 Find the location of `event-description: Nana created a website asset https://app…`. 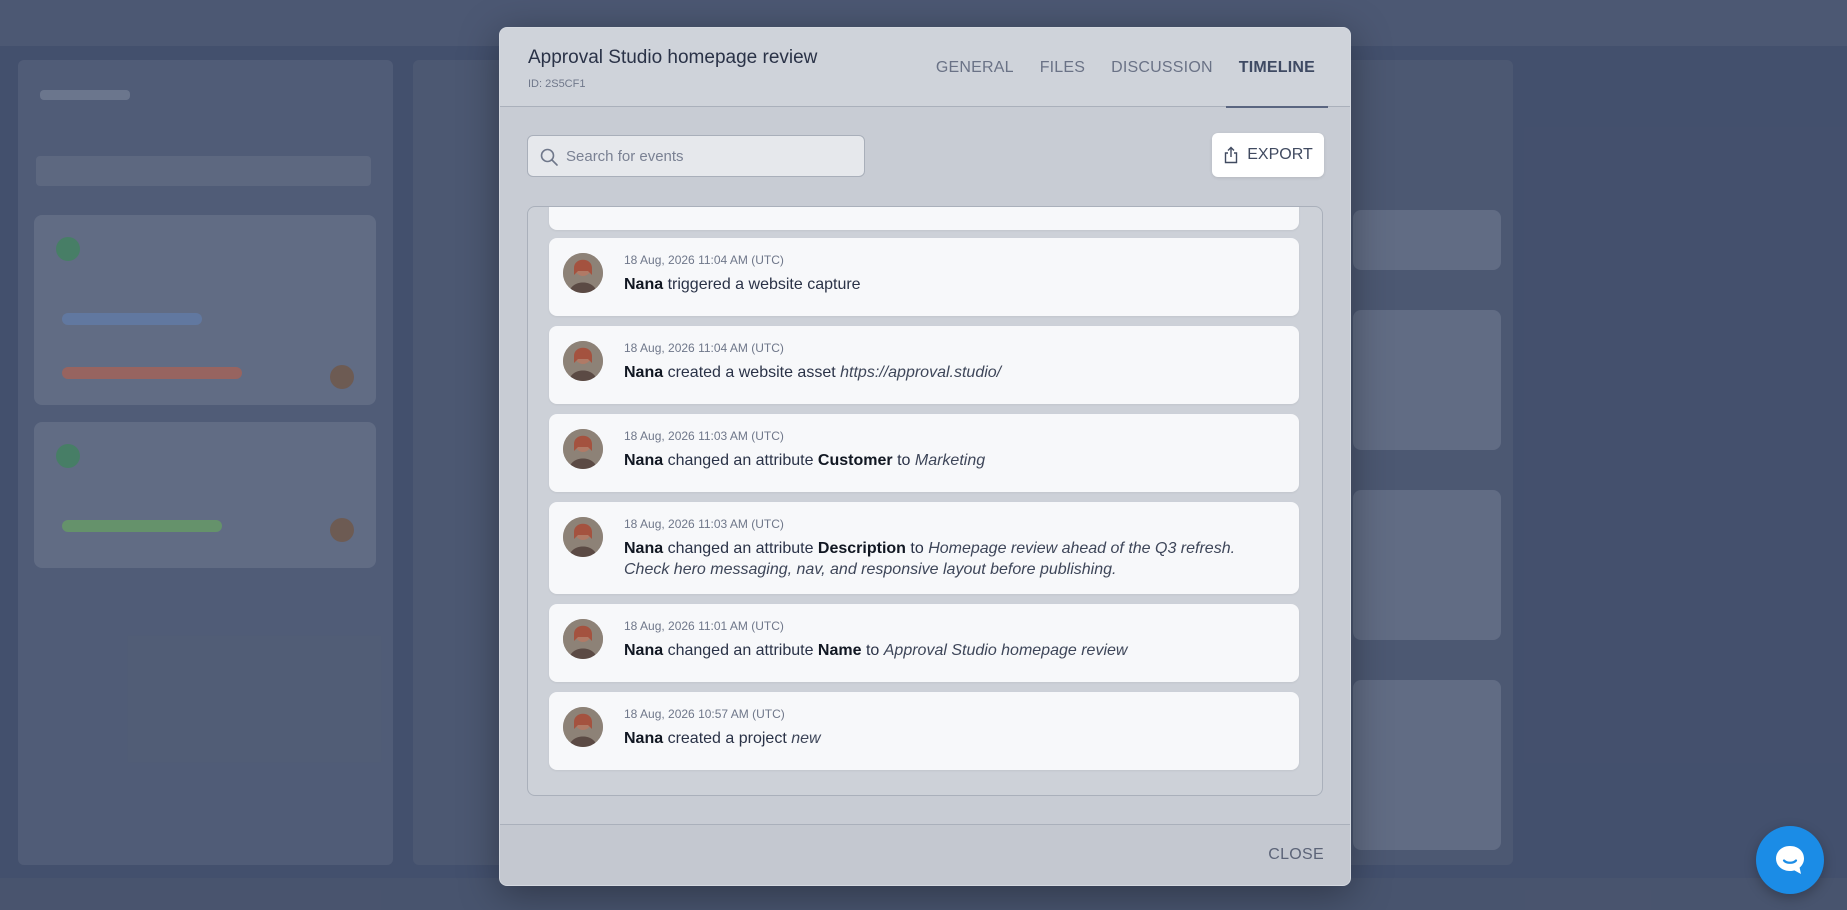

event-description: Nana created a website asset https://app… is located at coordinates (946, 372).